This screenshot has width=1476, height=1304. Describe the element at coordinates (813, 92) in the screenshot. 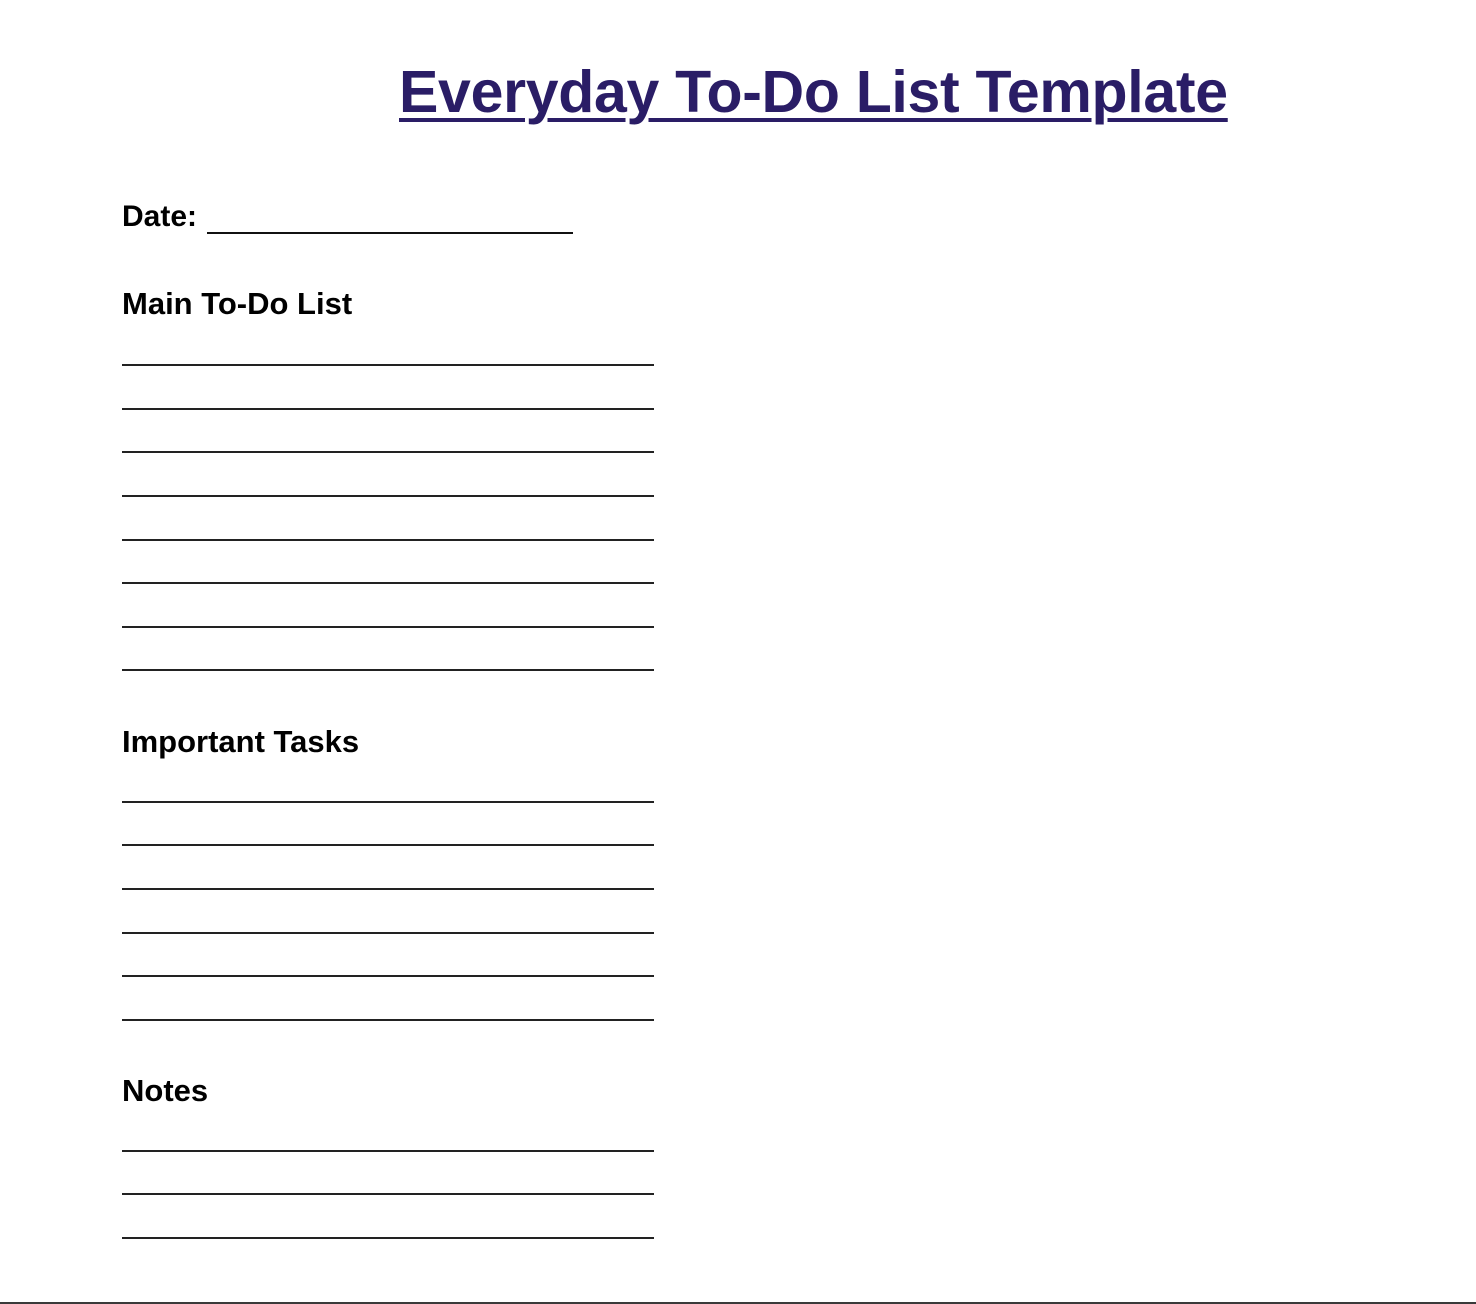

I see `document-title: Everyday To-Do List Template` at that location.